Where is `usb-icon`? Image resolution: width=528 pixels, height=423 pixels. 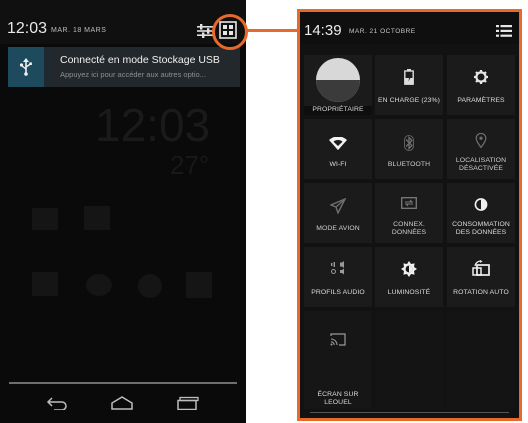
usb-icon is located at coordinates (26, 67).